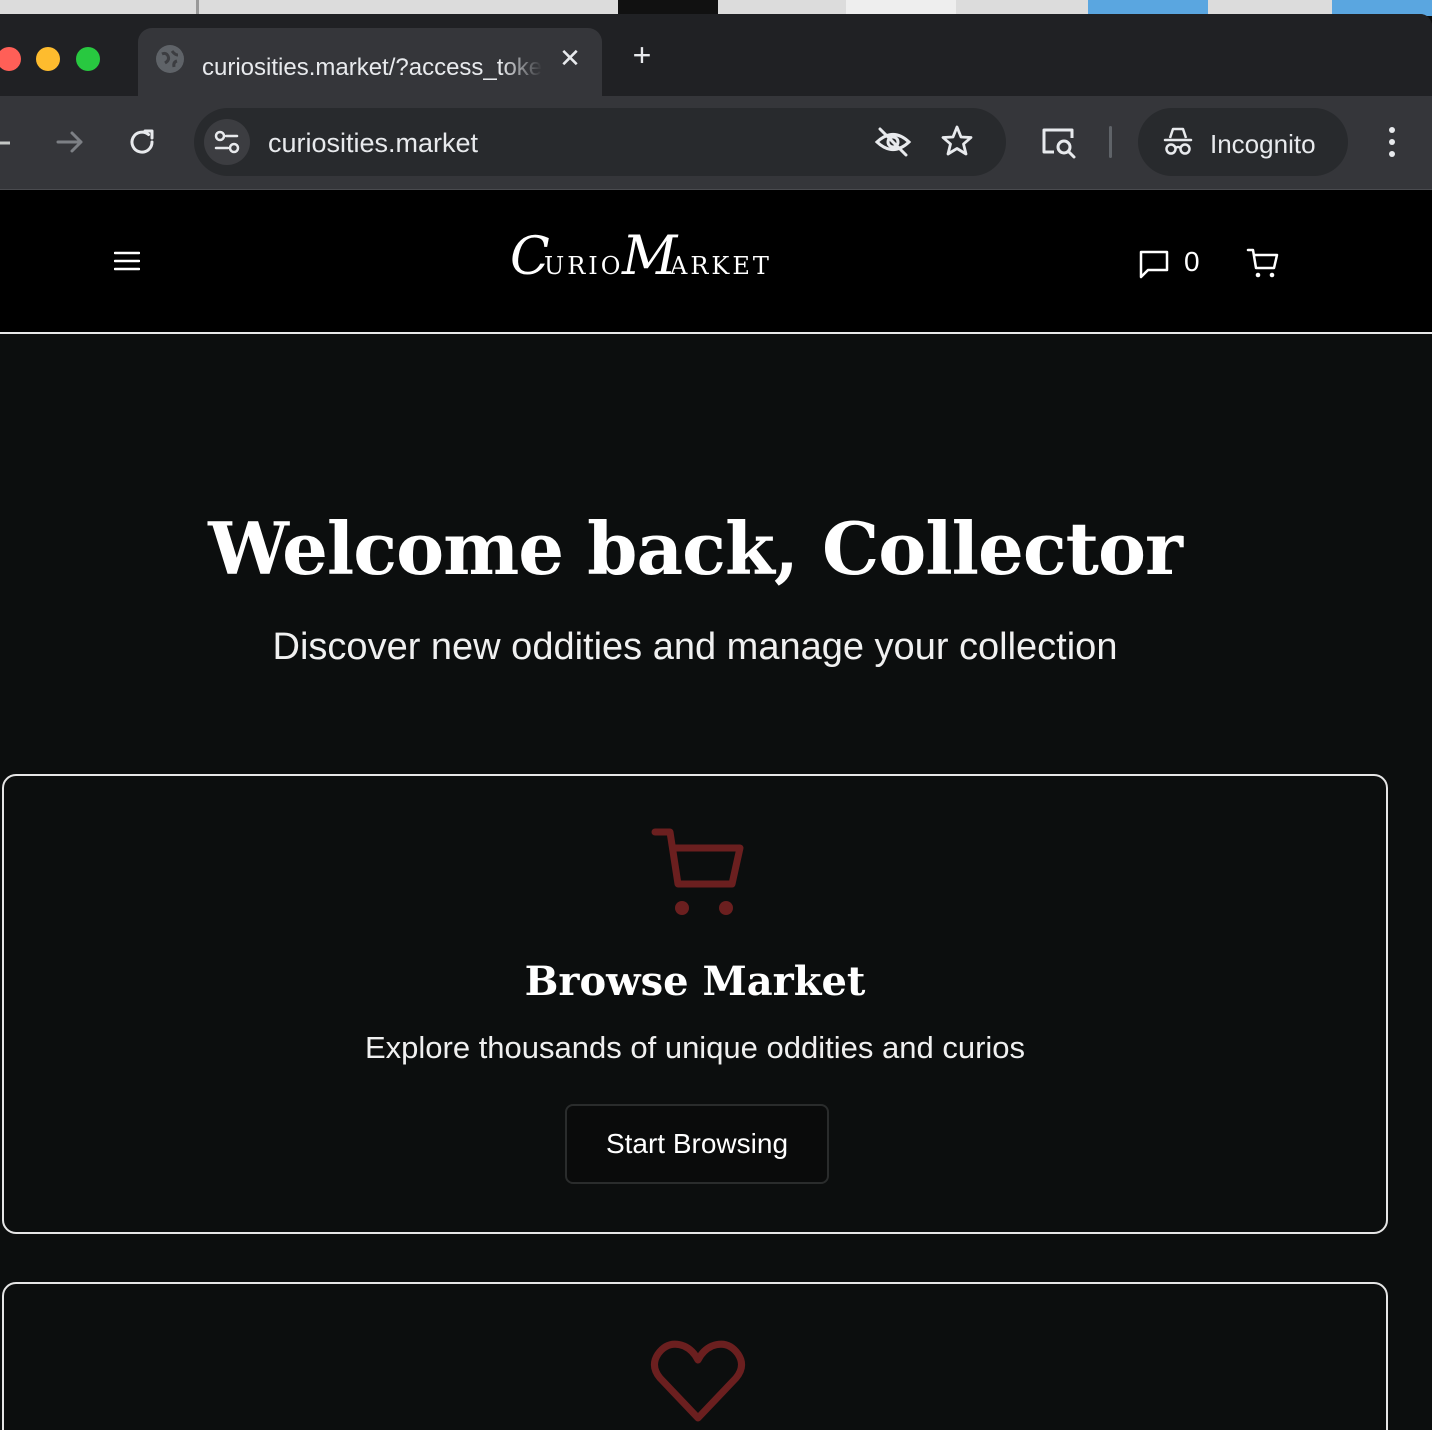  I want to click on site-header: C URIO M ARKET 0, so click(716, 262).